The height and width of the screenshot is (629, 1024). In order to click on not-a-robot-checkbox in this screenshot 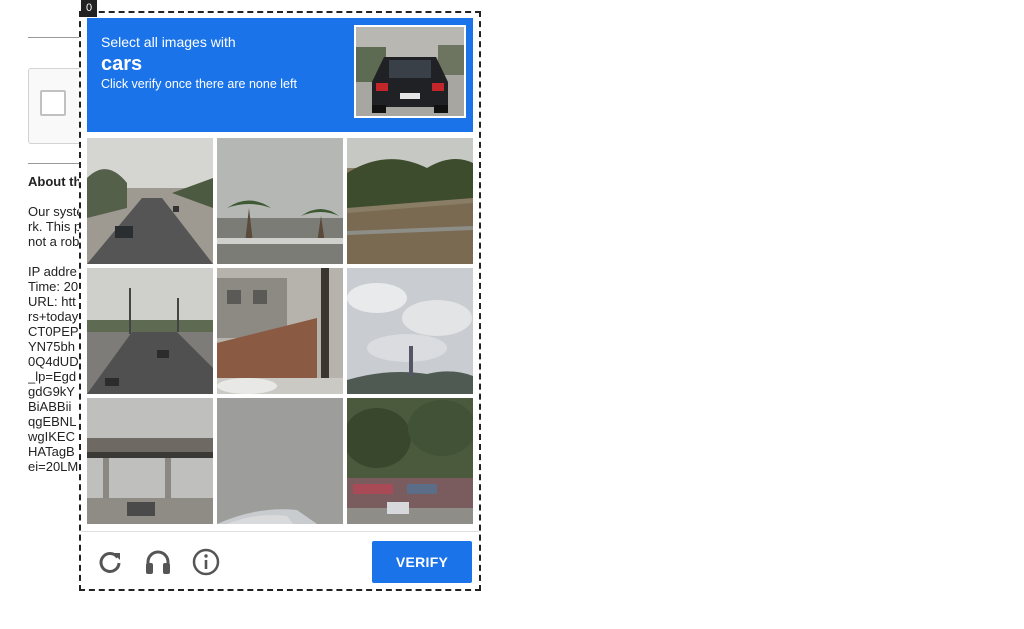, I will do `click(53, 103)`.